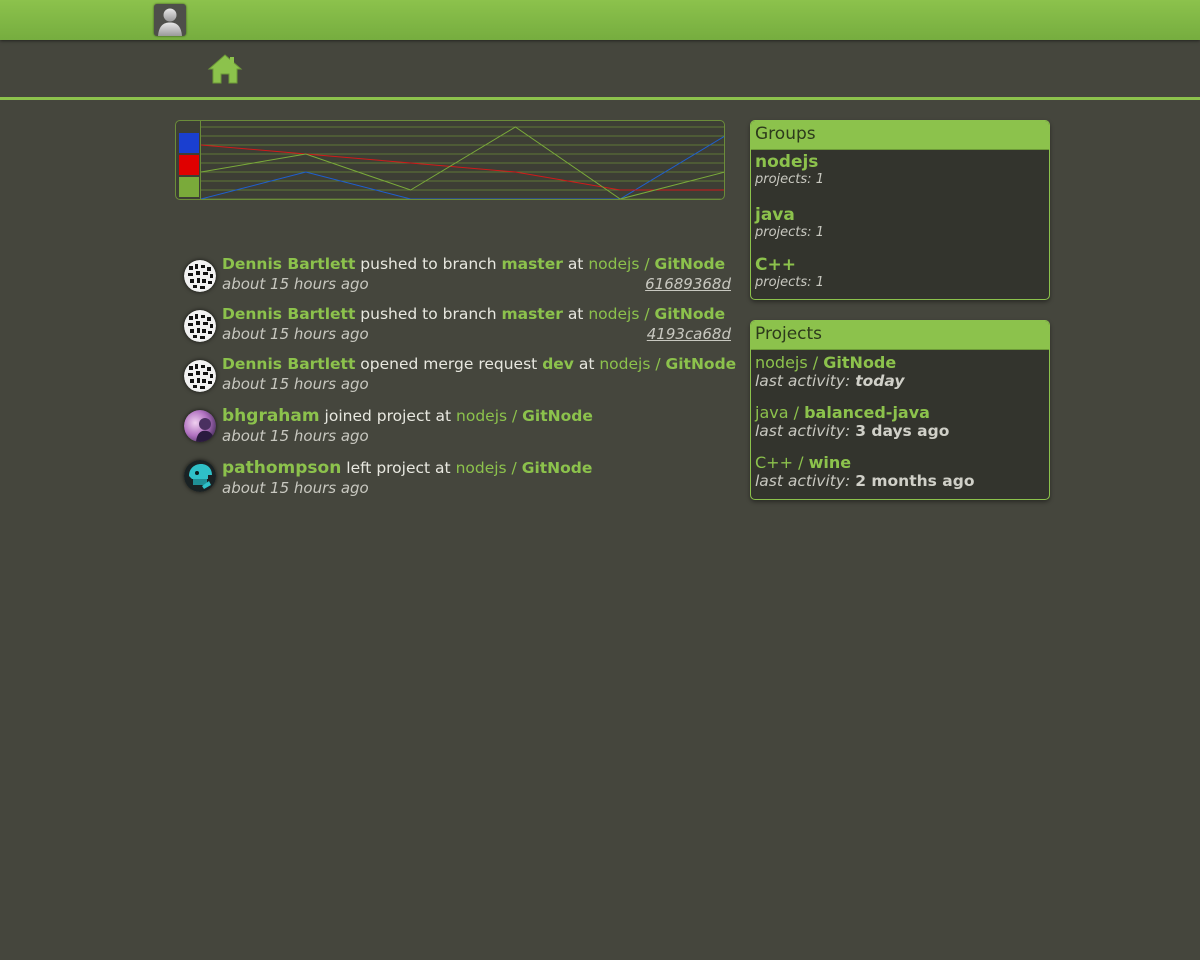 The image size is (1200, 960). I want to click on project-link: C++ / wine, so click(902, 462).